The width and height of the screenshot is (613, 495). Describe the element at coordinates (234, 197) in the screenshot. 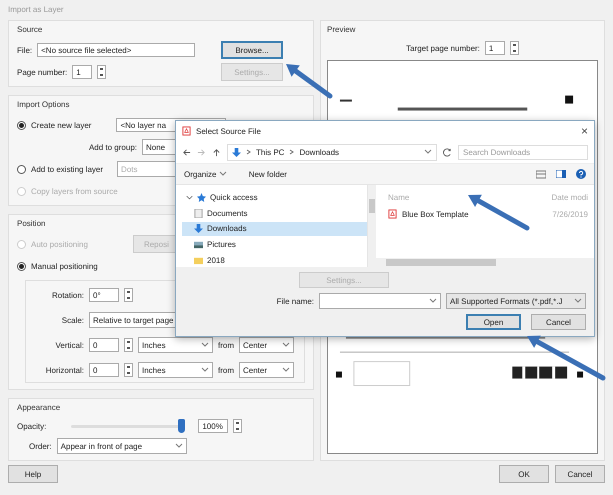

I see `label: Quick access` at that location.